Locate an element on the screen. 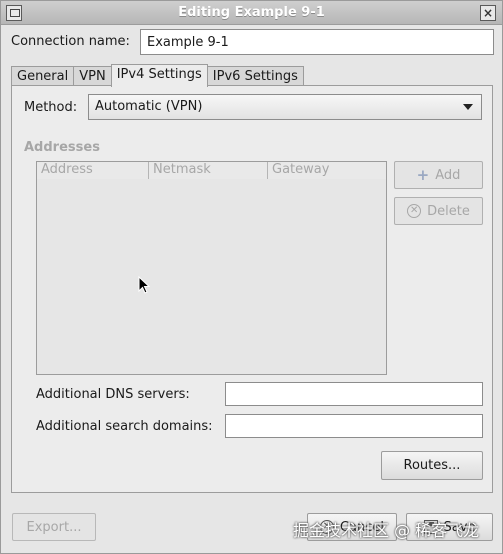 This screenshot has height=554, width=503. mouse-pointer-icon is located at coordinates (144, 285).